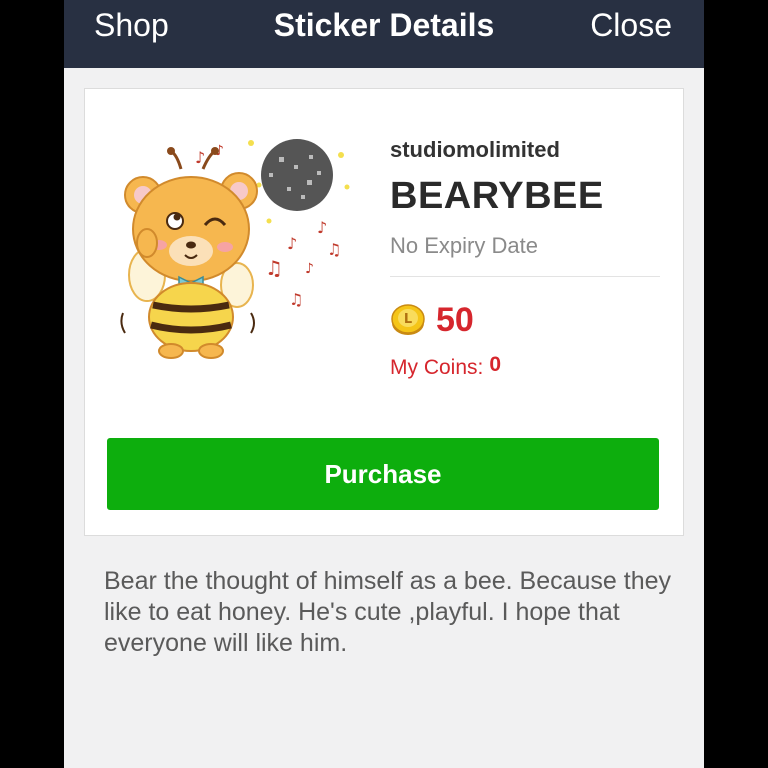 This screenshot has height=768, width=768. I want to click on sticker-name: BEARYBEE, so click(497, 196).